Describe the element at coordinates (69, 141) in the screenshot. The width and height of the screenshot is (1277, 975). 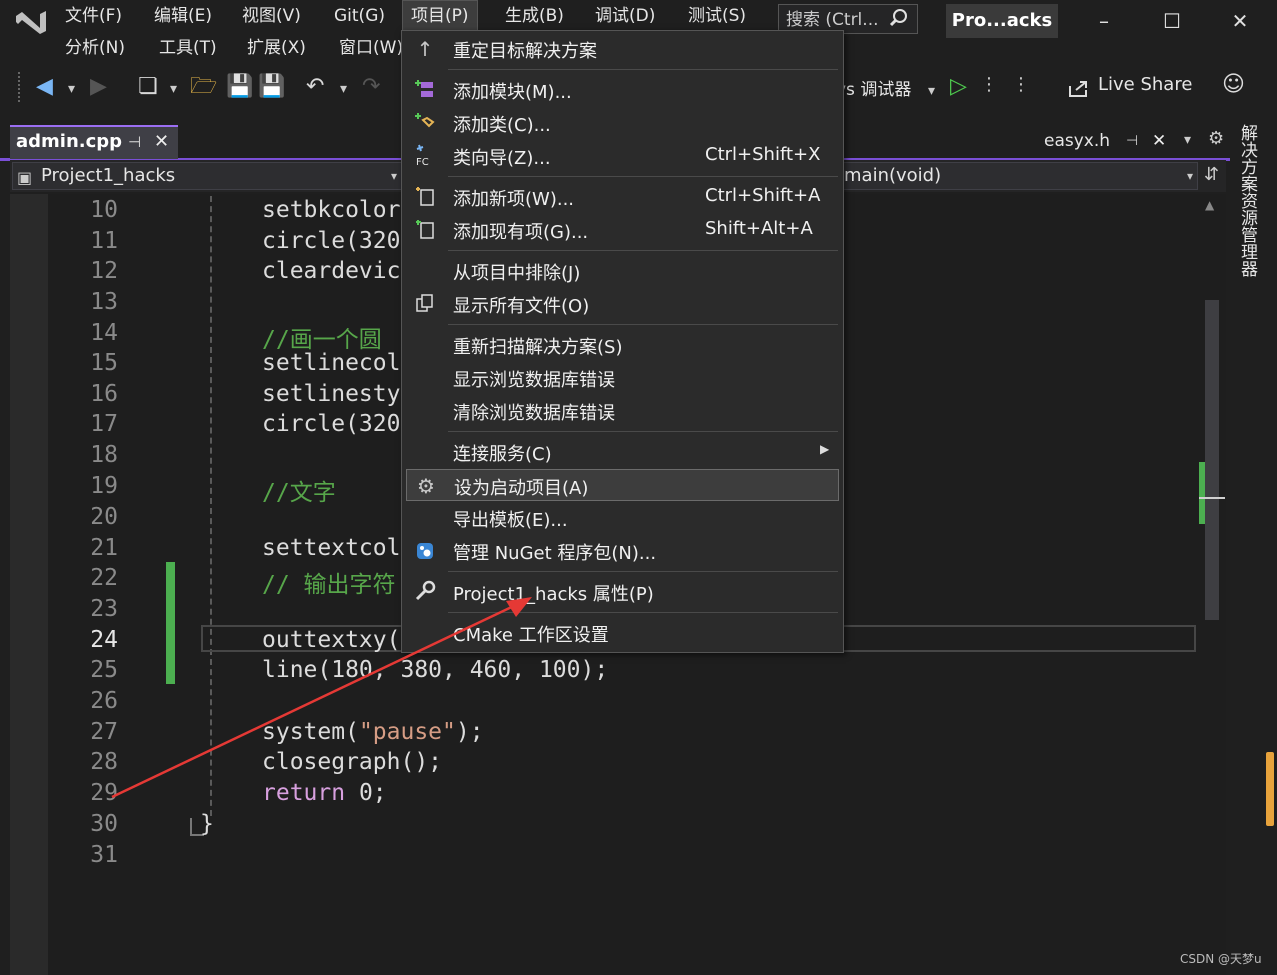
I see `tab-label: admin.cpp` at that location.